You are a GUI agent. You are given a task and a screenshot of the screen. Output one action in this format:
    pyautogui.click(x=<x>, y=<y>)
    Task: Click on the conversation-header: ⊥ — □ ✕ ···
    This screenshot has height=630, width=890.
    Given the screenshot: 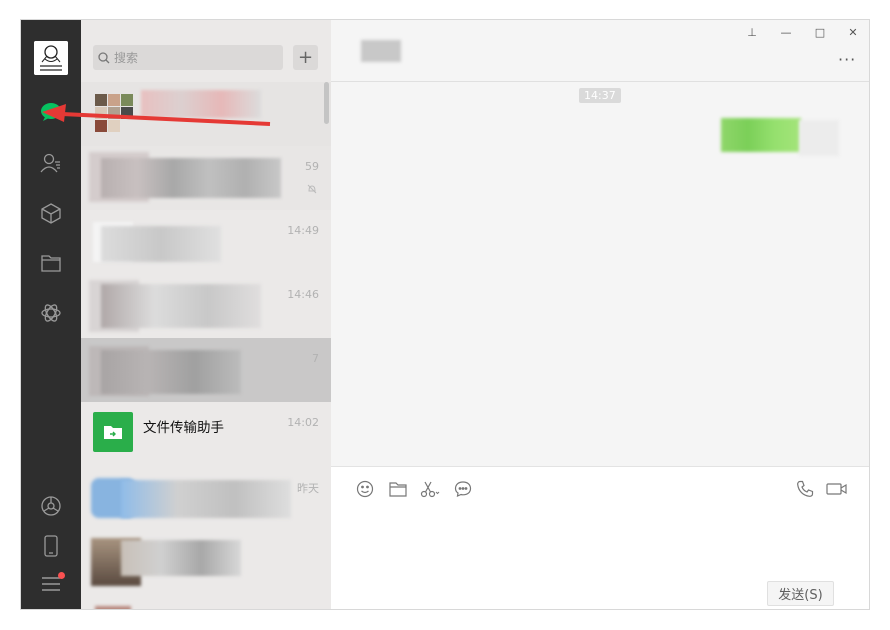 What is the action you would take?
    pyautogui.click(x=600, y=51)
    